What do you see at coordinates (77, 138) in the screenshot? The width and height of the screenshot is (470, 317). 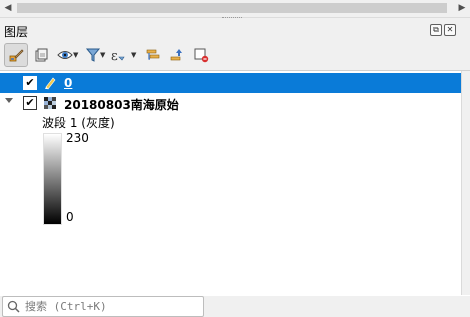 I see `legend-max-value: 230` at bounding box center [77, 138].